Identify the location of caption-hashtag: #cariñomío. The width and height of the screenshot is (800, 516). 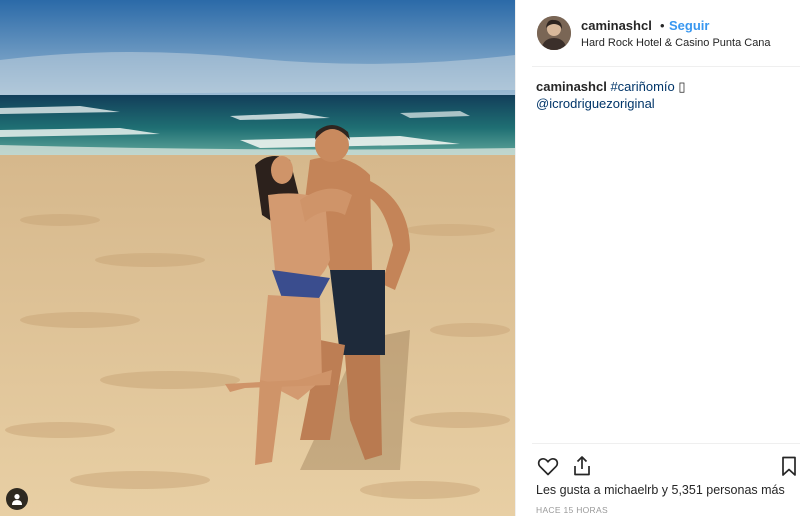
(642, 86).